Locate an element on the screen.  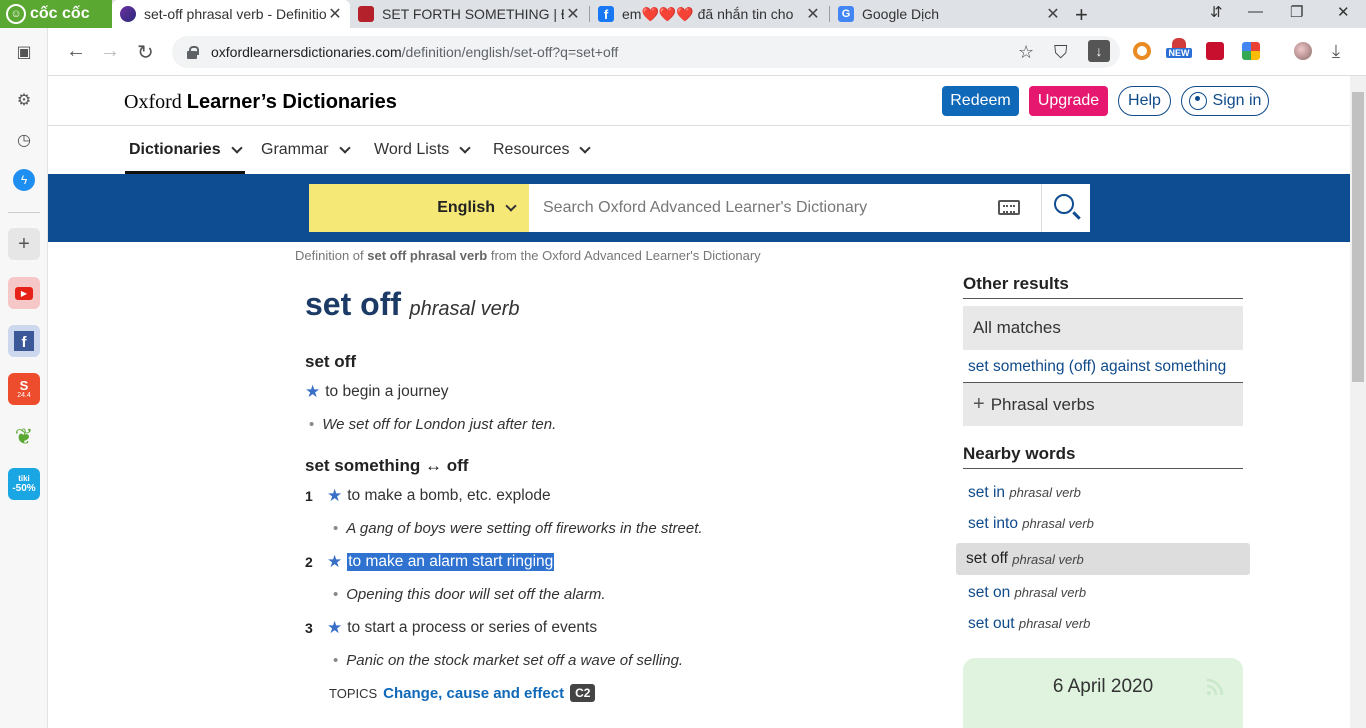
sidebar-divider is located at coordinates (24, 212).